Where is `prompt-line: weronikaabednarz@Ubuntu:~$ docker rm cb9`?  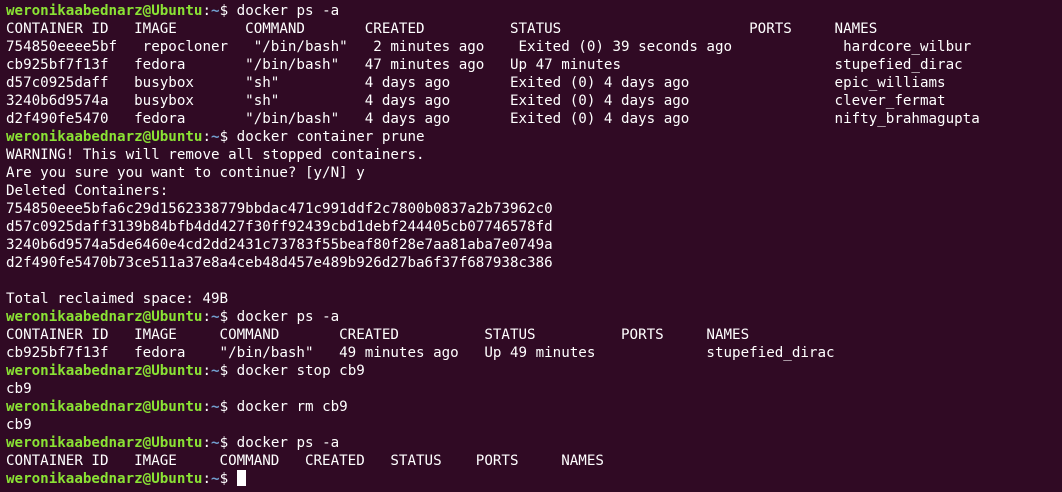
prompt-line: weronikaabednarz@Ubuntu:~$ docker rm cb9 is located at coordinates (534, 407).